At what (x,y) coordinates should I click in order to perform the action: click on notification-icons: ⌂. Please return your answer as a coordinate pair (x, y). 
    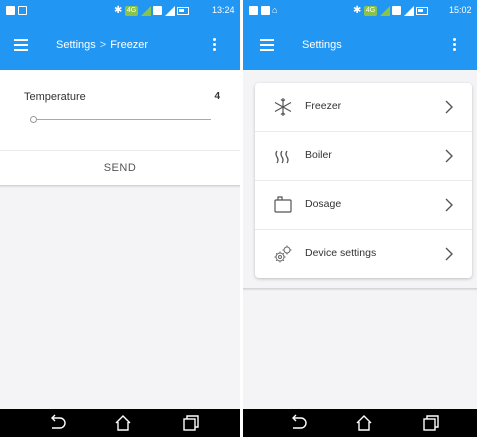
    Looking at the image, I should click on (263, 10).